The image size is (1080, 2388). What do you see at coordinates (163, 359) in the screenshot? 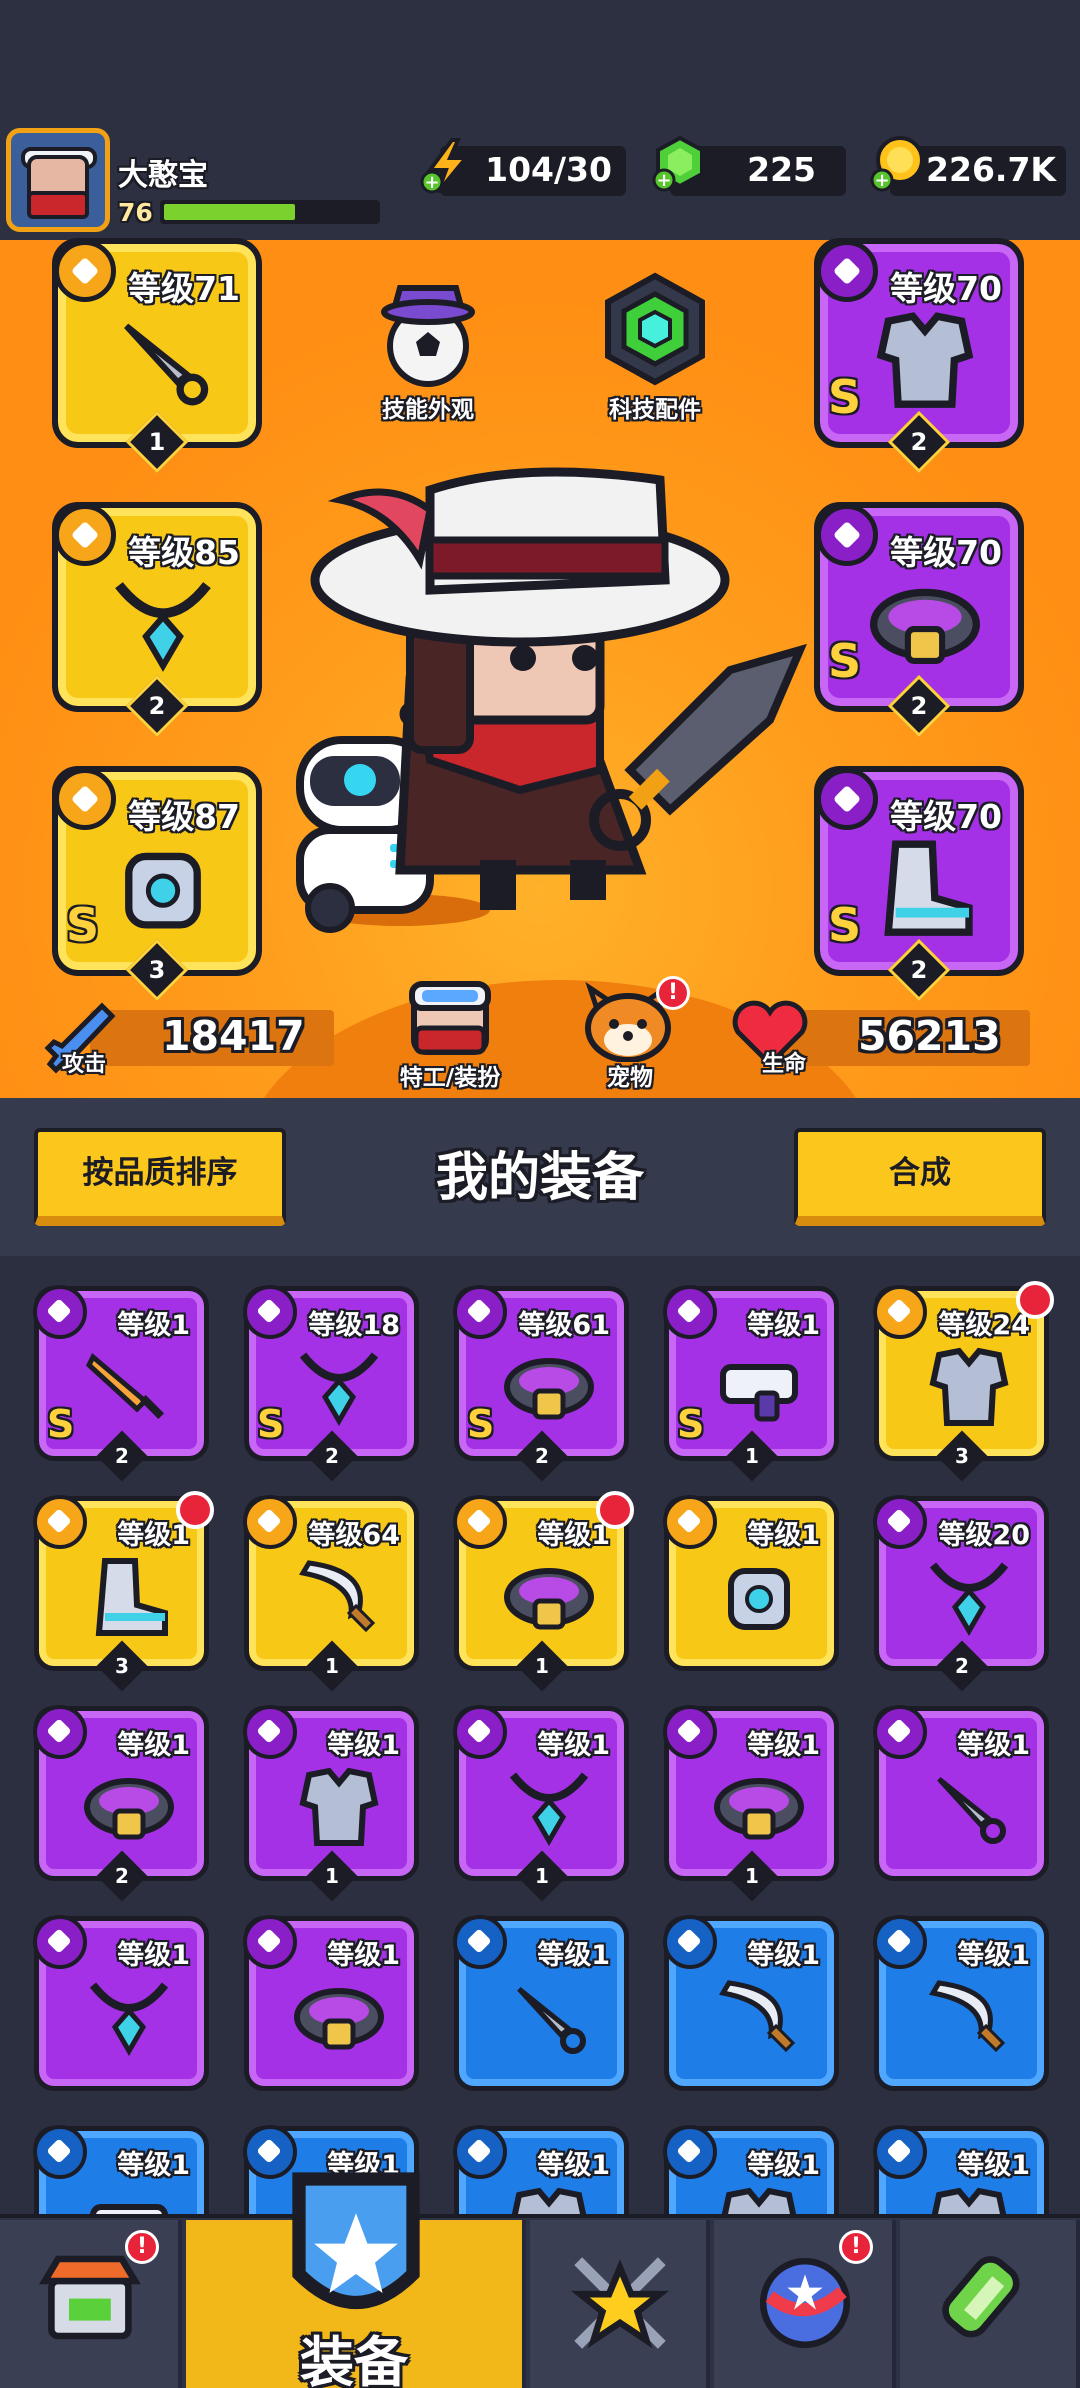
I see `kunai-icon` at bounding box center [163, 359].